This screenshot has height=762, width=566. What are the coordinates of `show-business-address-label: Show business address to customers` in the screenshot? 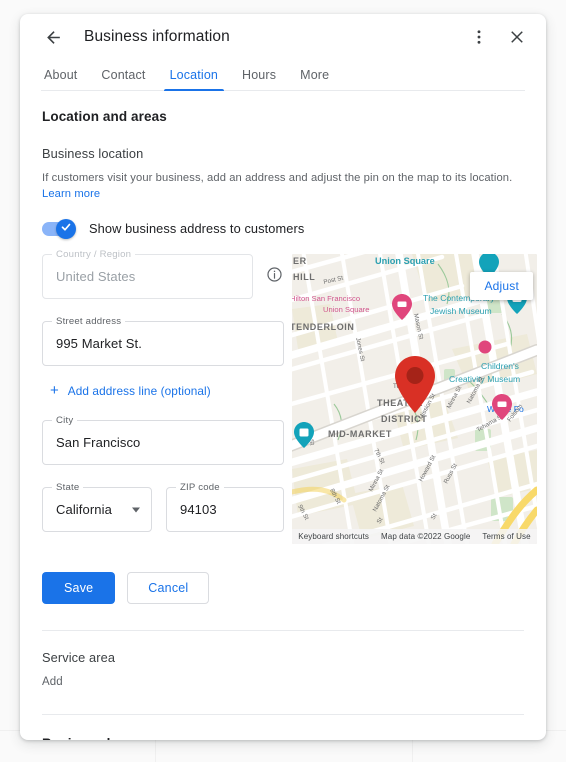 It's located at (197, 229).